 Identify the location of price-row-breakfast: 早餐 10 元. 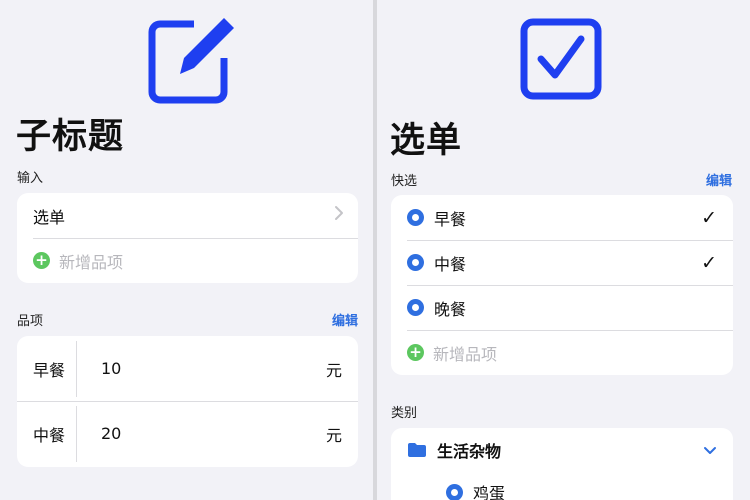
(187, 368).